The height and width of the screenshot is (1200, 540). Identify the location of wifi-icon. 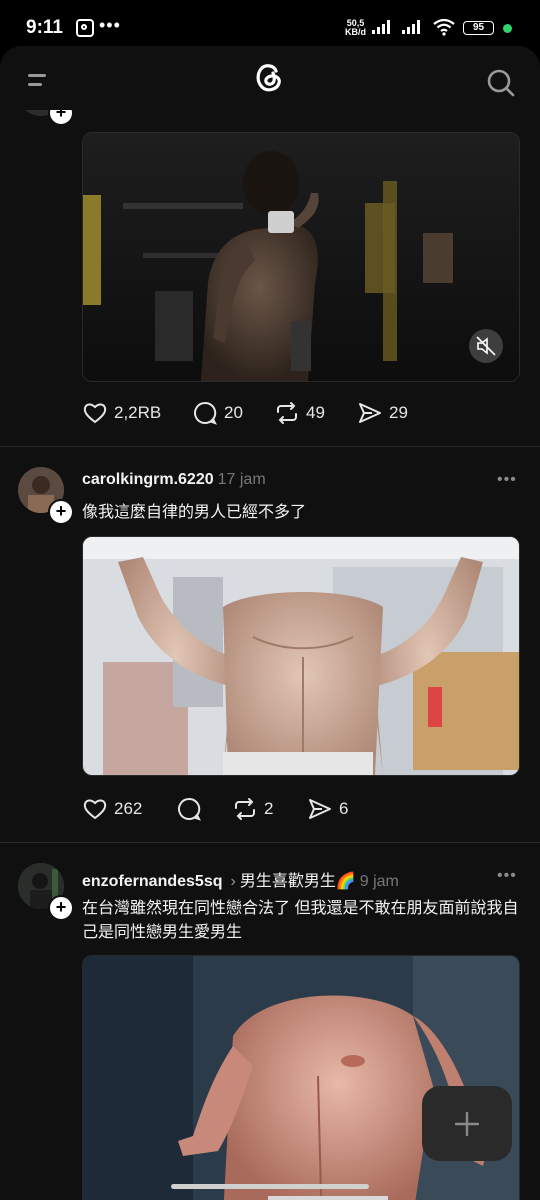
(444, 27).